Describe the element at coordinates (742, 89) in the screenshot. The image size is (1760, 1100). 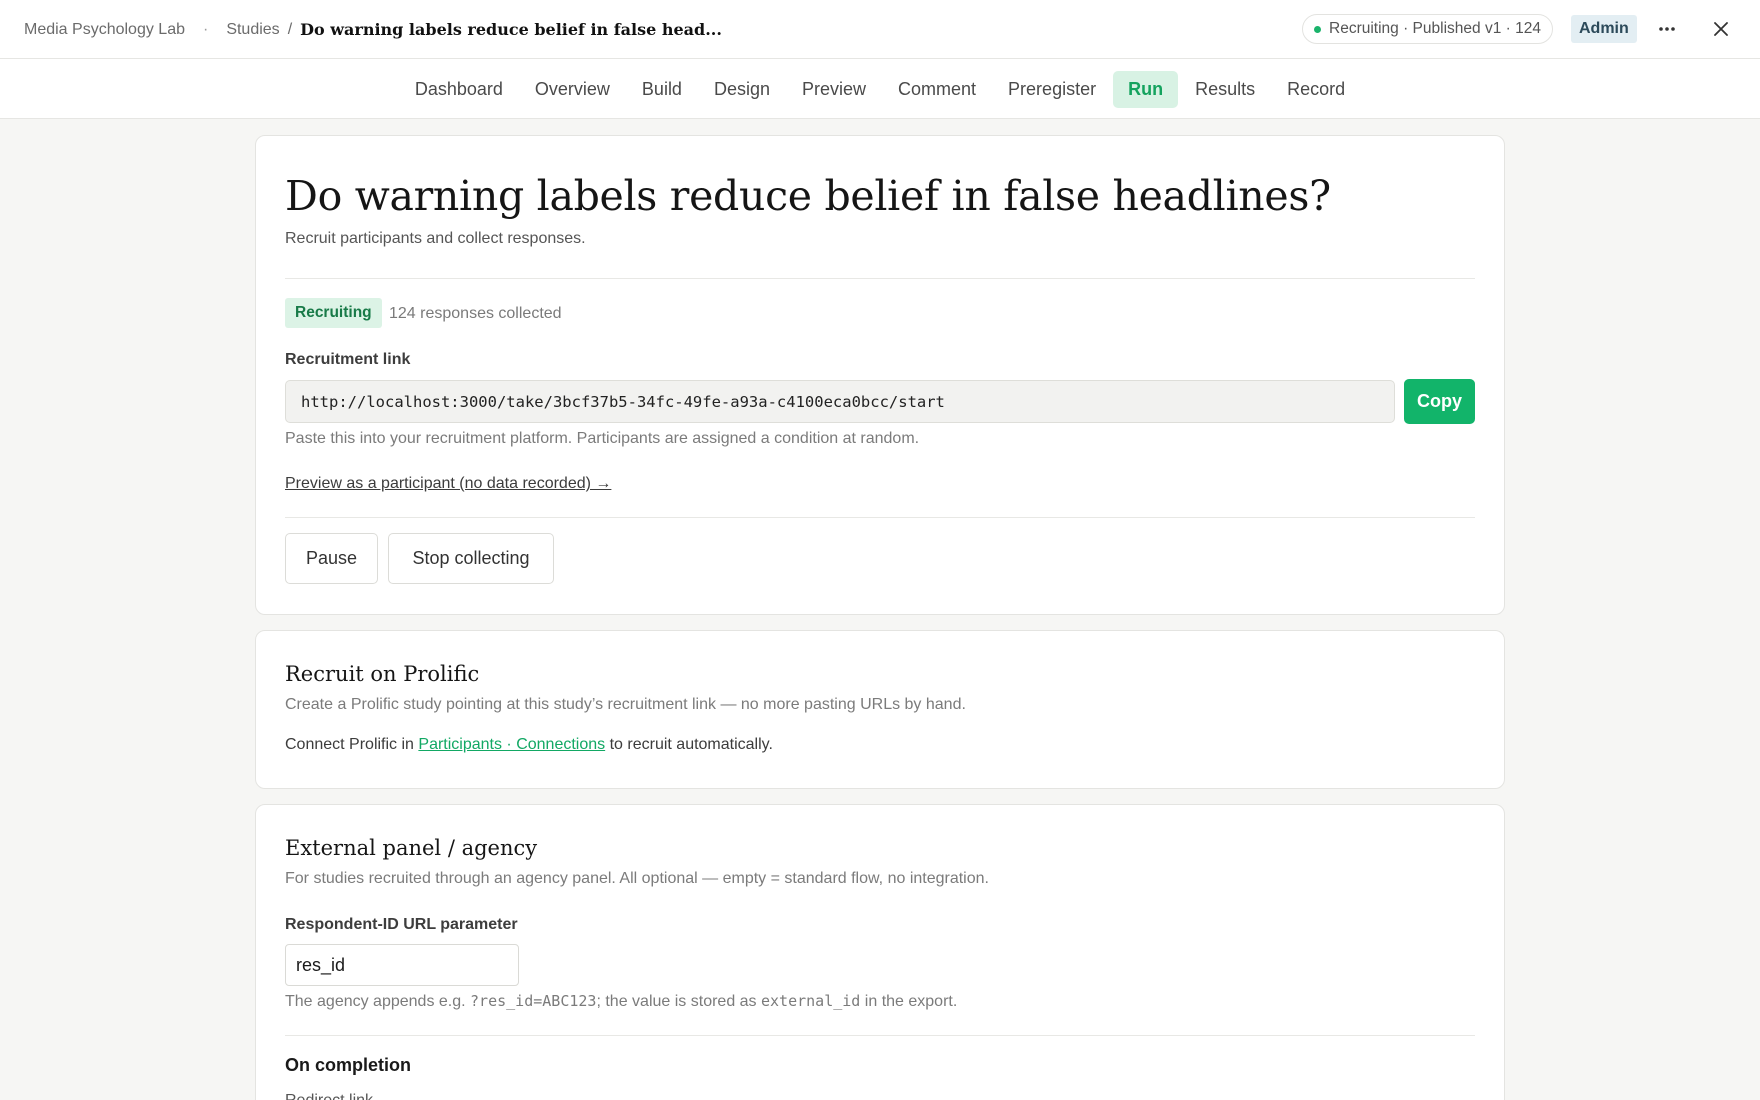
I see `tab-design: Design` at that location.